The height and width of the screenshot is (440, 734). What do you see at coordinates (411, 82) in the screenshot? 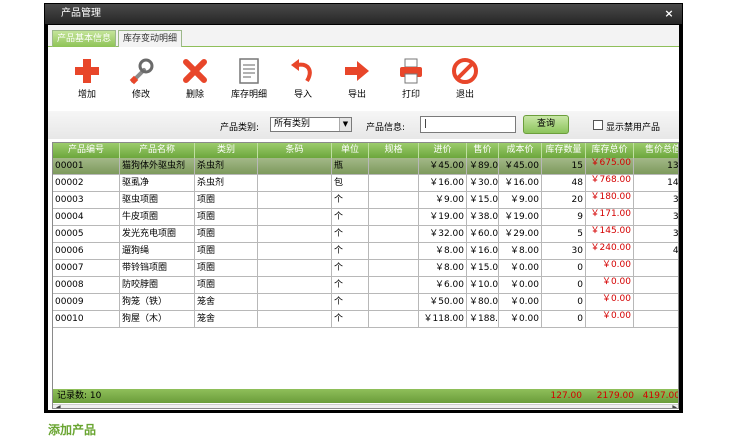
I see `print-button: 打印` at bounding box center [411, 82].